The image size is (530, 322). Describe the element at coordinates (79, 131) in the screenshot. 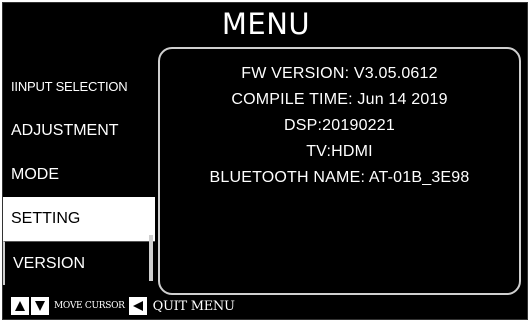

I see `sidebar-item-adjustment: ADJUSTMENT` at that location.